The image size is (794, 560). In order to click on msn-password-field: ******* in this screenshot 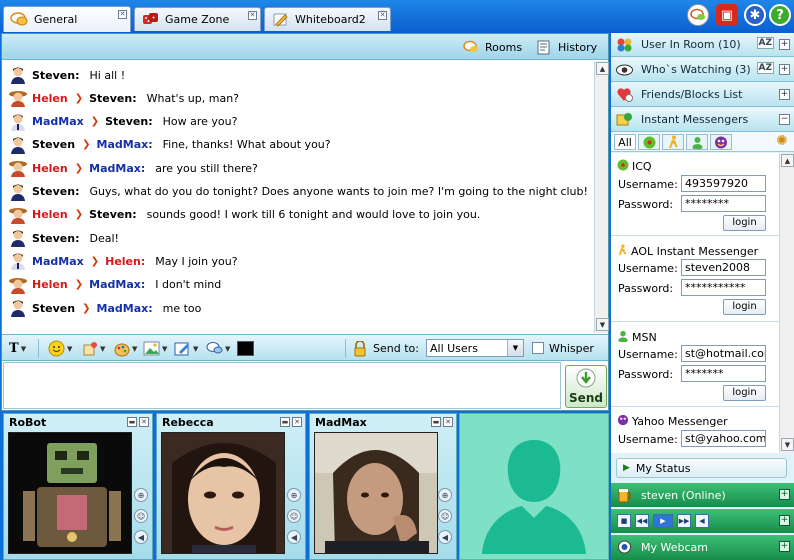, I will do `click(723, 373)`.